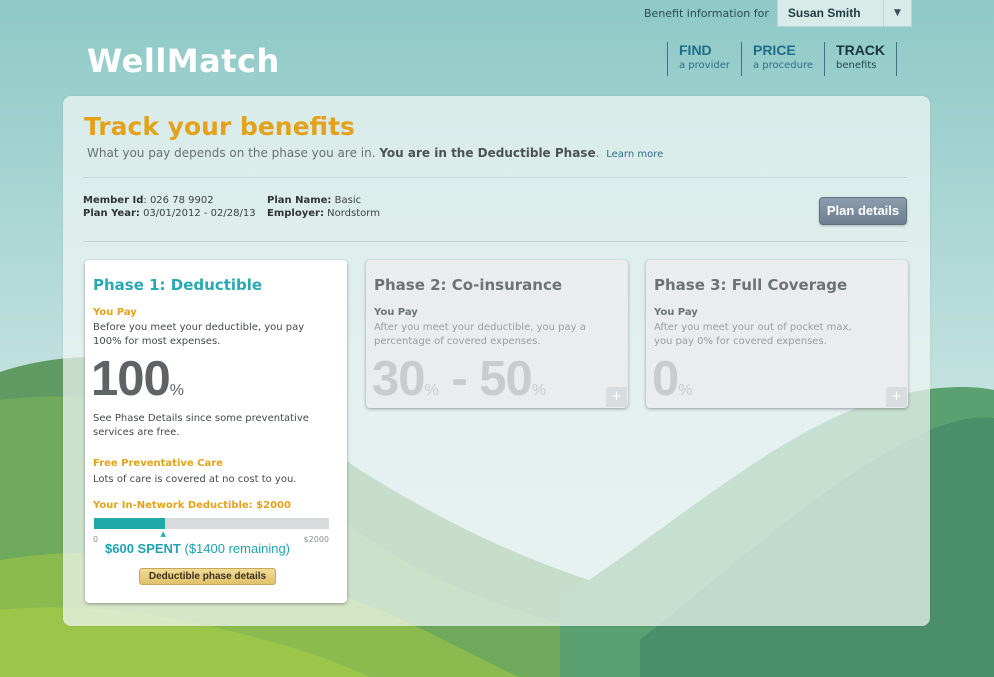 The width and height of the screenshot is (994, 677). I want to click on phase-2-title: Phase 2: Co-insurance, so click(468, 285).